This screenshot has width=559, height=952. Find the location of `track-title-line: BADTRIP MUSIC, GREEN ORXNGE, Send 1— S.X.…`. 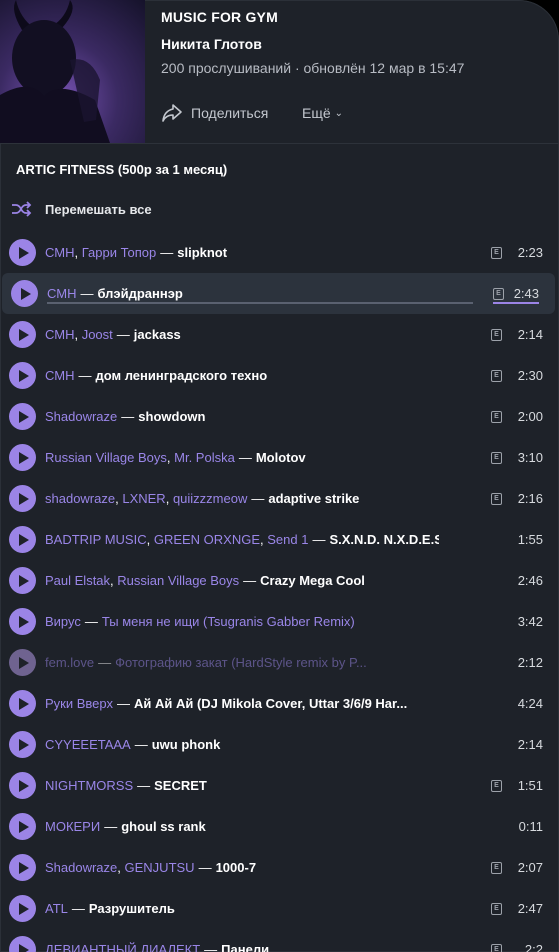

track-title-line: BADTRIP MUSIC, GREEN ORXNGE, Send 1— S.X.… is located at coordinates (242, 539).